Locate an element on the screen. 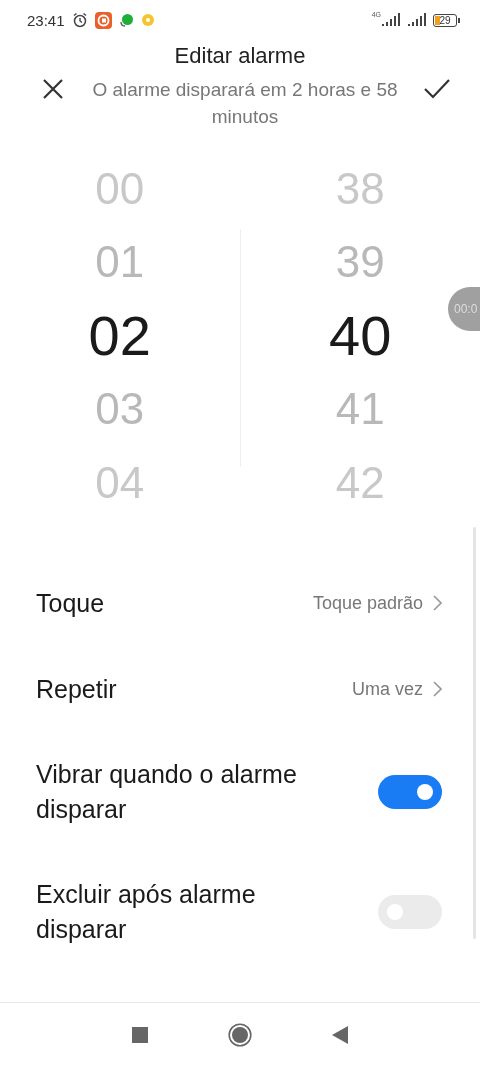 The image size is (480, 1066). hour-option: 03 is located at coordinates (120, 409).